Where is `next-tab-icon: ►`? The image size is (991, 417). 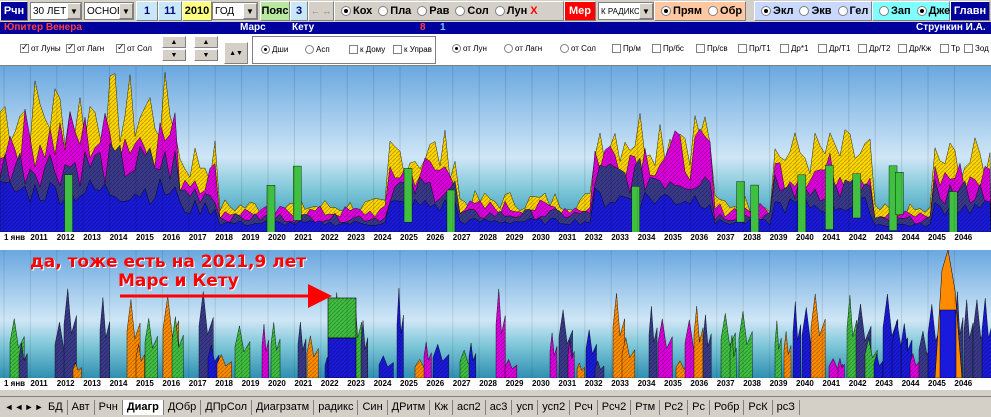 next-tab-icon: ► is located at coordinates (29, 407).